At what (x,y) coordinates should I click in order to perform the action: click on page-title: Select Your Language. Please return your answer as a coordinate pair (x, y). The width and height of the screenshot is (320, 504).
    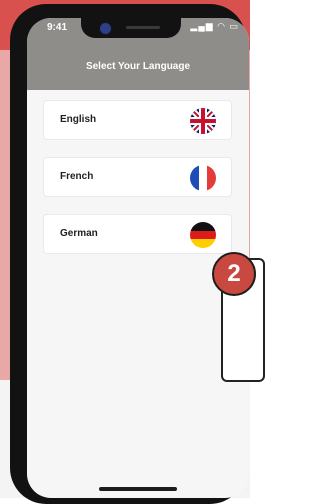
    Looking at the image, I should click on (138, 66).